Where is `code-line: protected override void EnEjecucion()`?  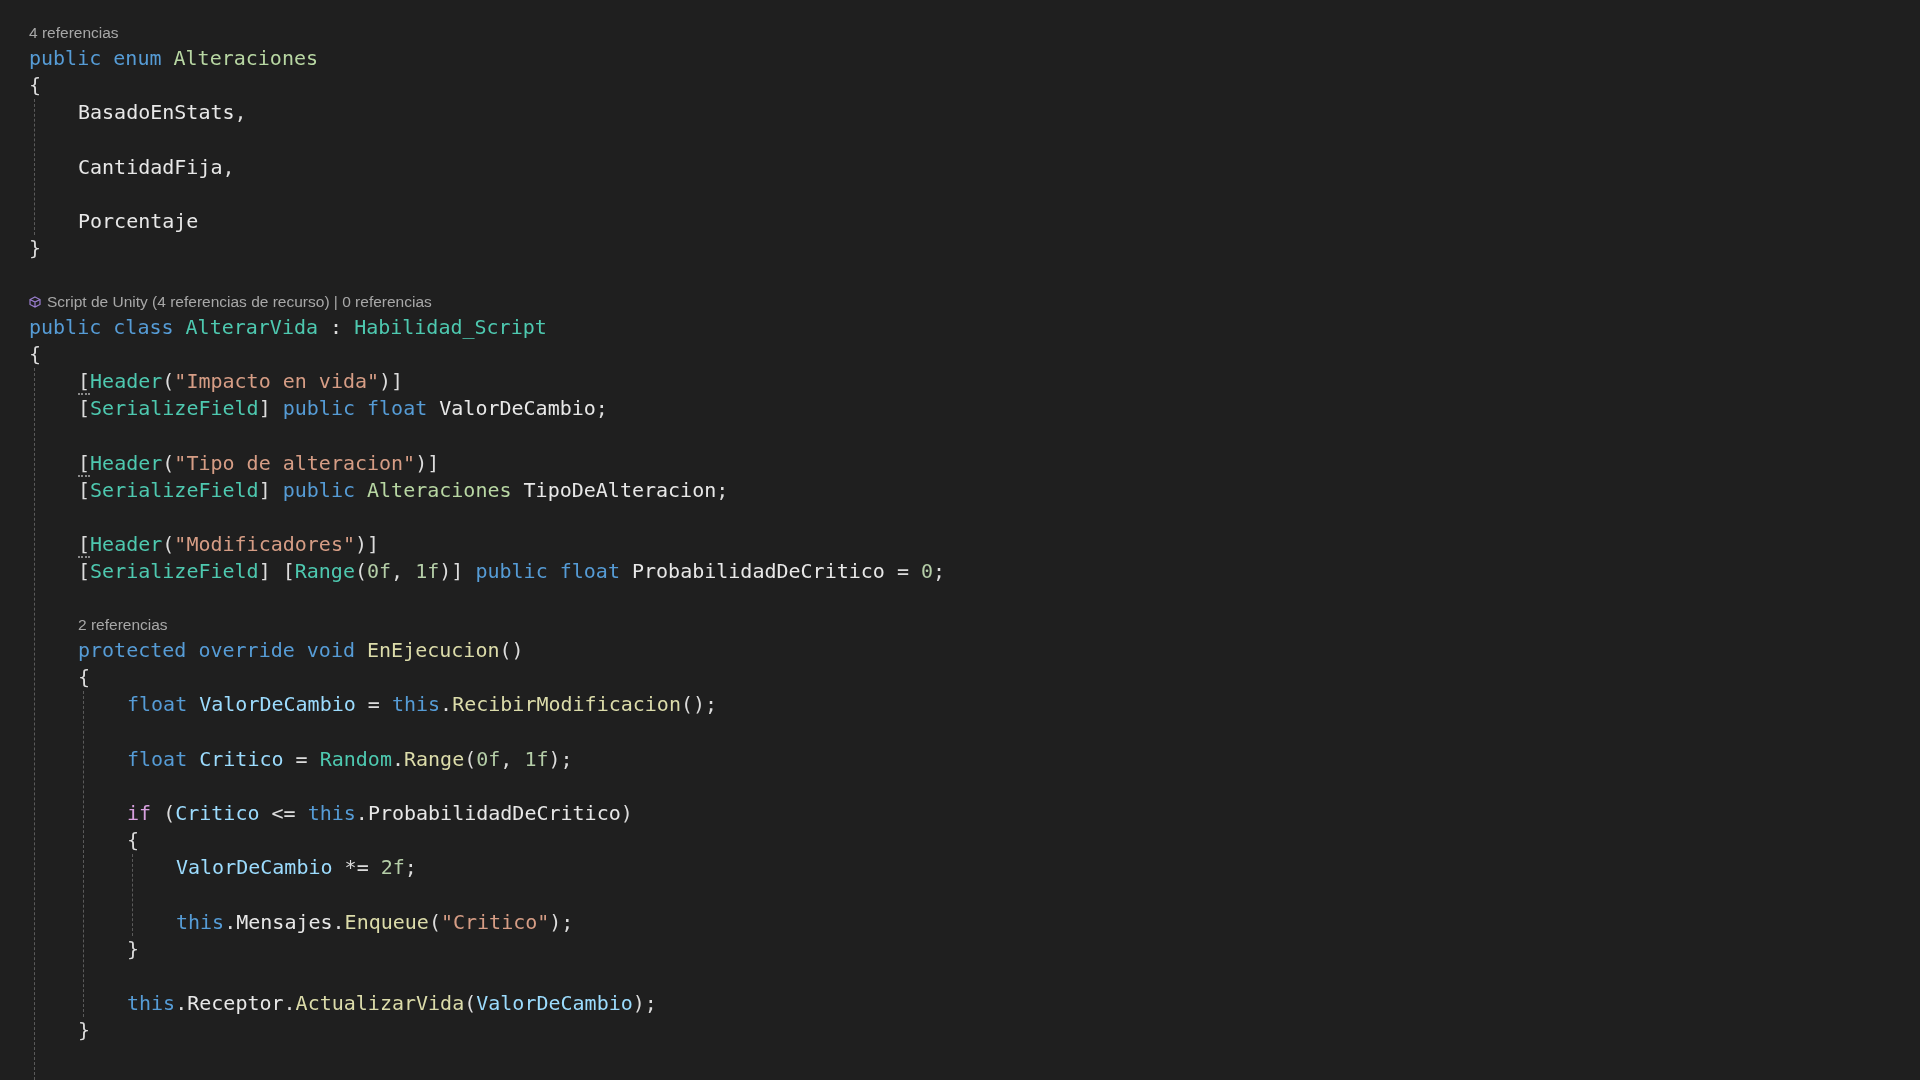 code-line: protected override void EnEjecucion() is located at coordinates (301, 650).